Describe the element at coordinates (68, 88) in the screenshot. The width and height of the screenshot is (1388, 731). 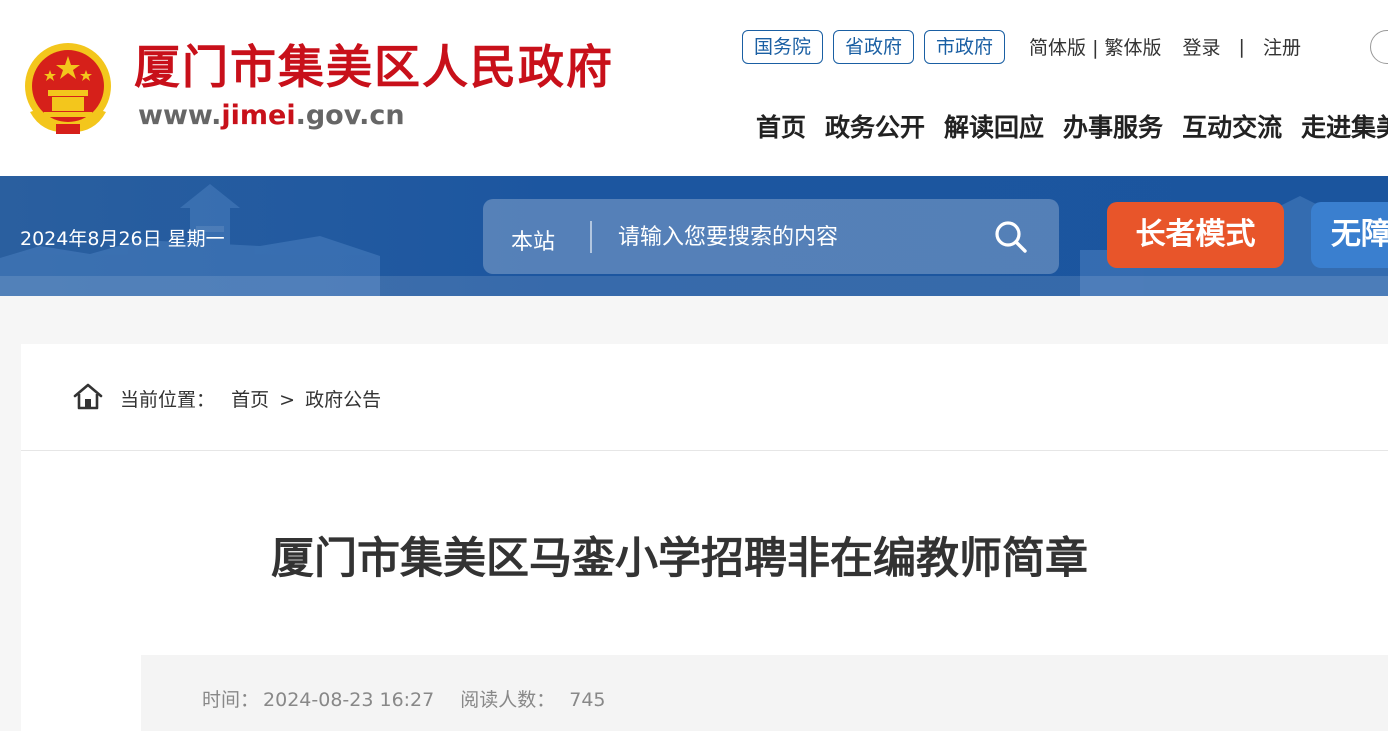
I see `national-emblem-icon` at that location.